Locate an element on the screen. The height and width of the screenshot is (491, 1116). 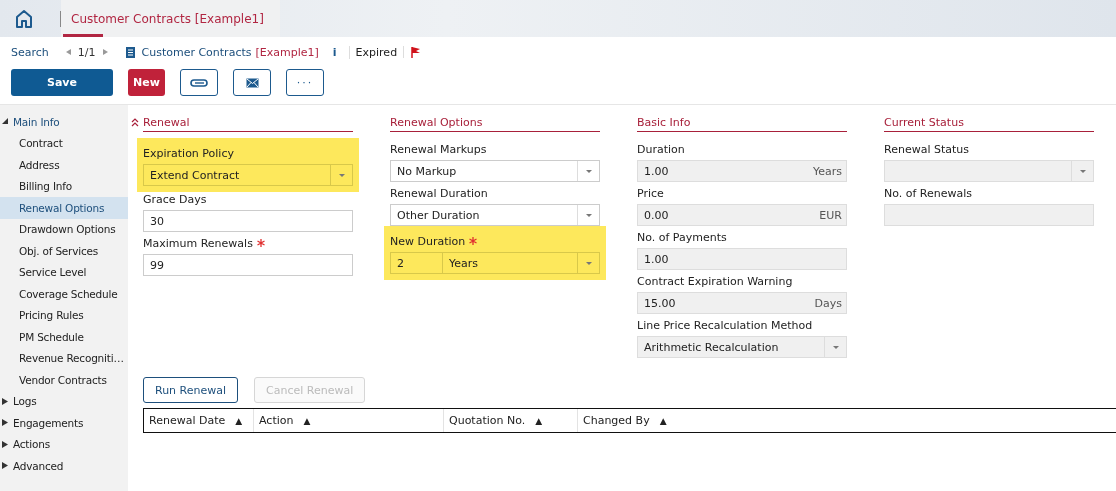
field-label: Price is located at coordinates (650, 193).